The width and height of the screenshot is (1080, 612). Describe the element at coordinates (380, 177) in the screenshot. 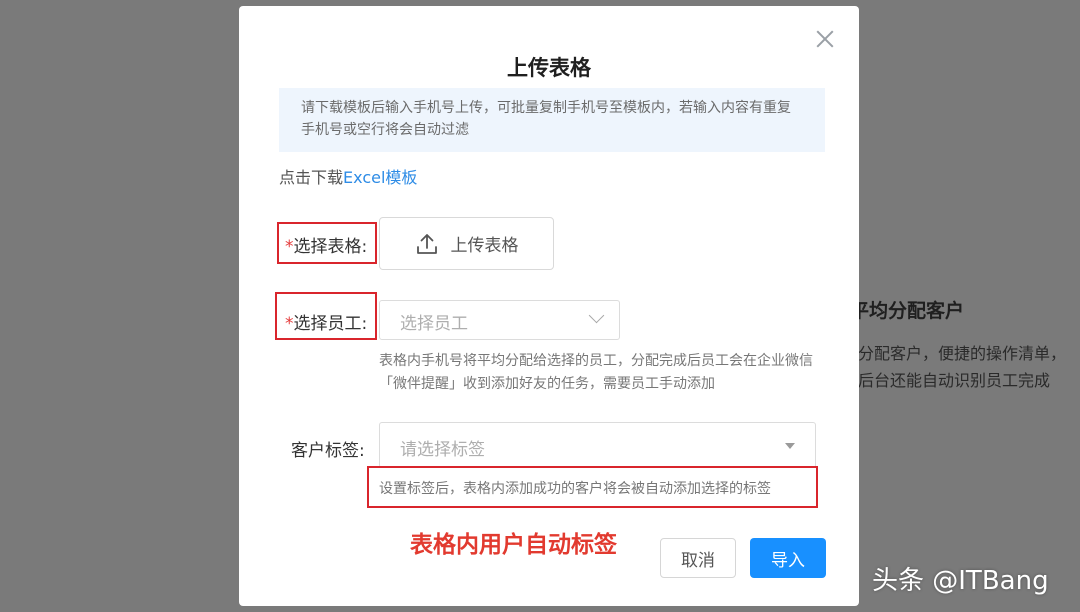

I see `download-excel-template-link: Excel模板` at that location.